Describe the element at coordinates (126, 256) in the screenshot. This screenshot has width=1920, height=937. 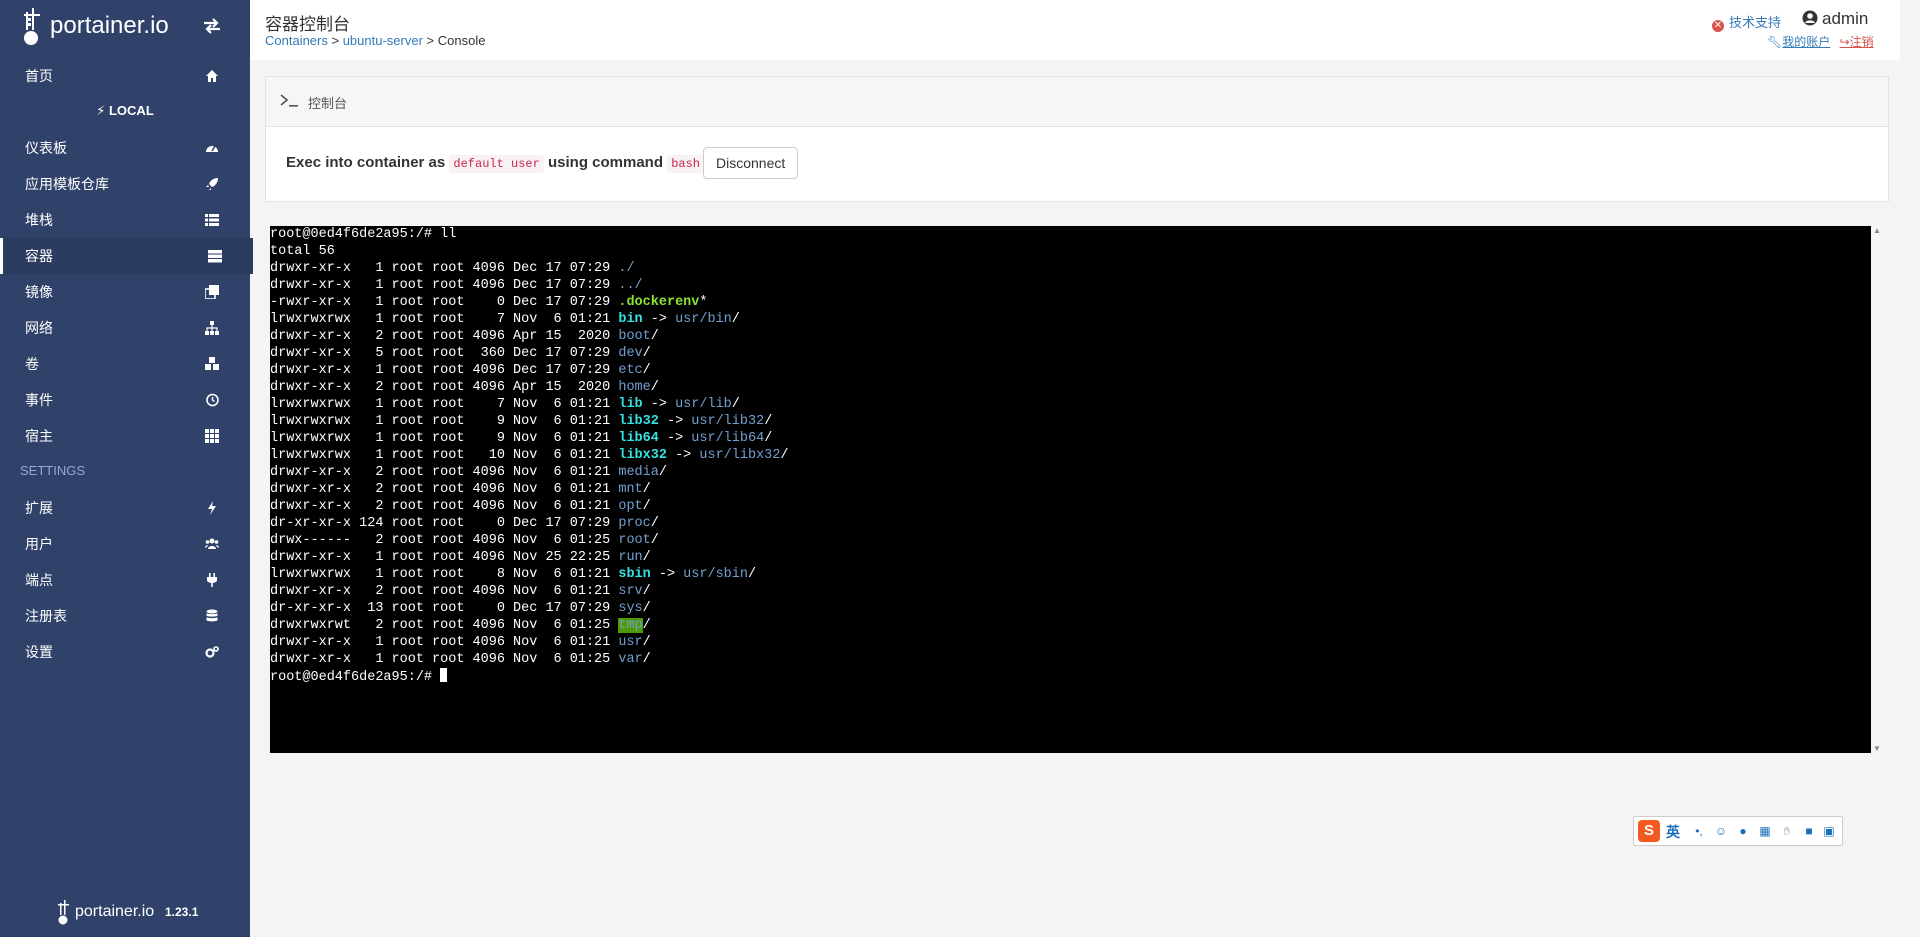
I see `sidebar-item-containers: 容器` at that location.